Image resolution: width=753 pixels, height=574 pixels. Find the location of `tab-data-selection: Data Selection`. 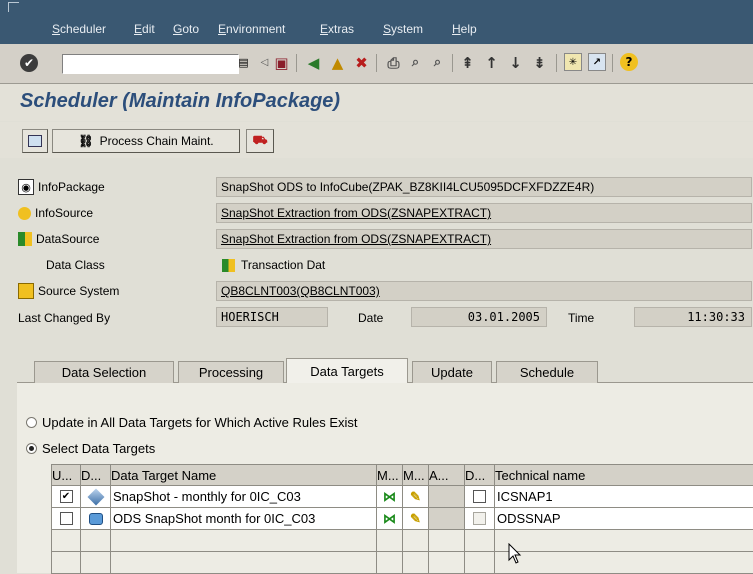

tab-data-selection: Data Selection is located at coordinates (104, 372).